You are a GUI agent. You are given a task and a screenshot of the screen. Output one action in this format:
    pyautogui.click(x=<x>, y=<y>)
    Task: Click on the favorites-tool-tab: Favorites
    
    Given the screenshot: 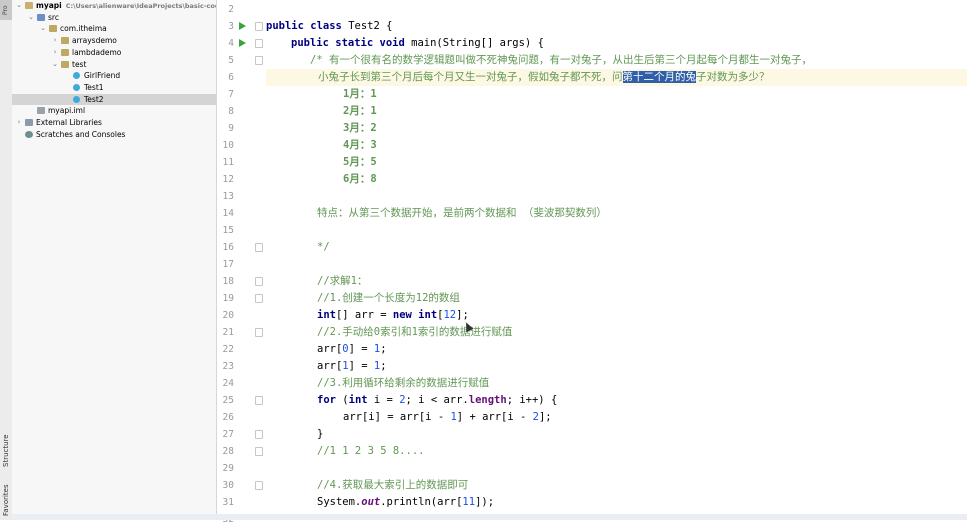 What is the action you would take?
    pyautogui.click(x=6, y=500)
    